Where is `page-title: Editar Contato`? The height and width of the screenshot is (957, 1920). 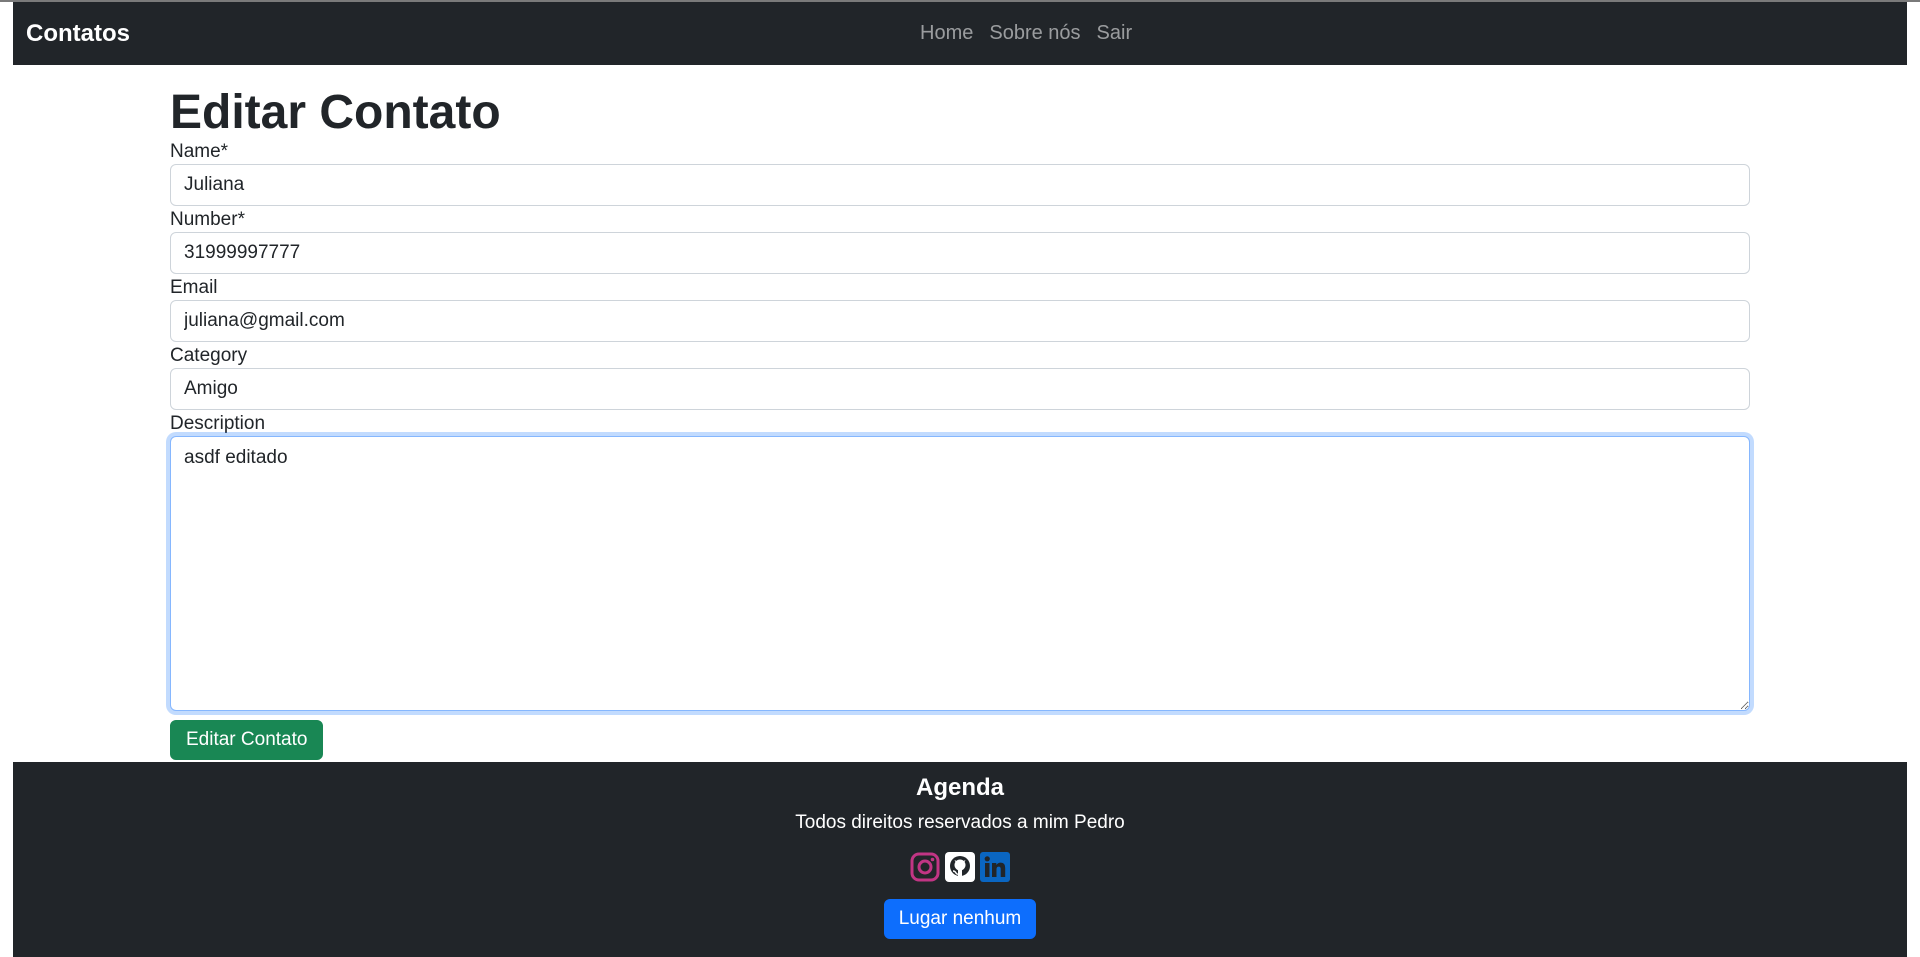 page-title: Editar Contato is located at coordinates (335, 112).